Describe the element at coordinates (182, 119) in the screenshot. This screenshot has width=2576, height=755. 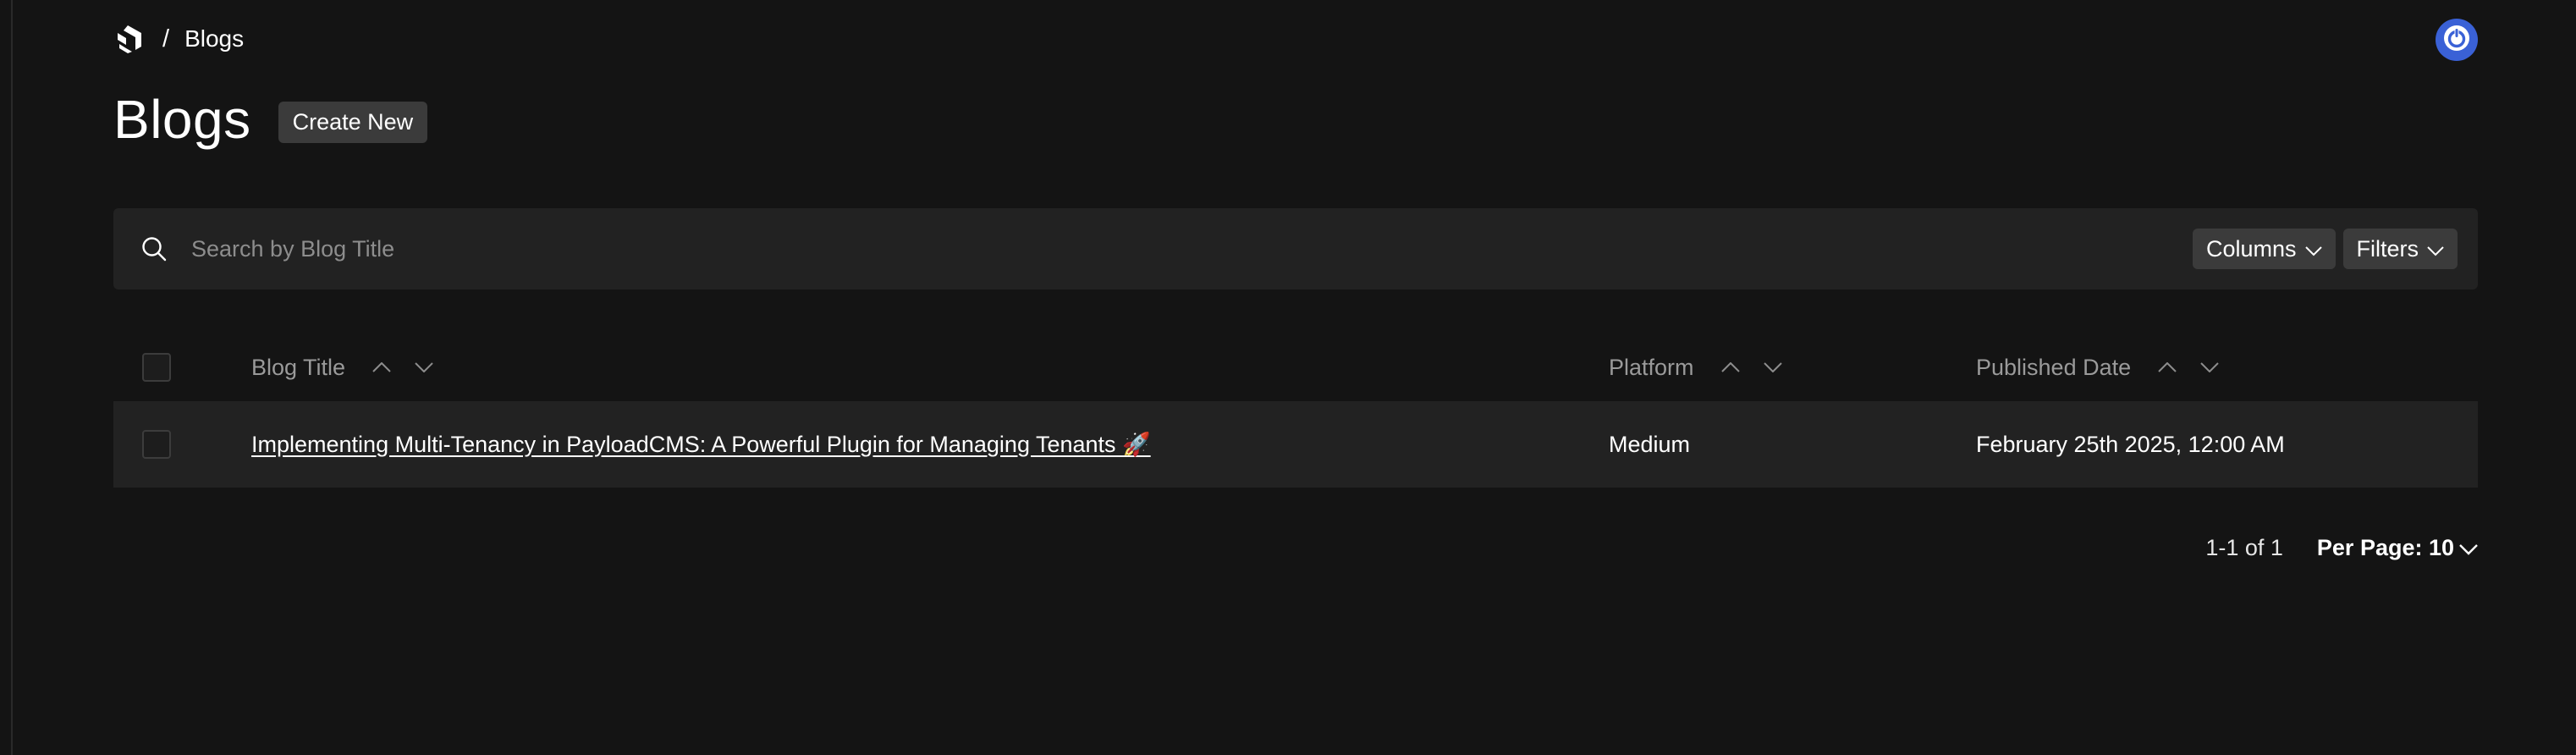
I see `page-title: Blogs` at that location.